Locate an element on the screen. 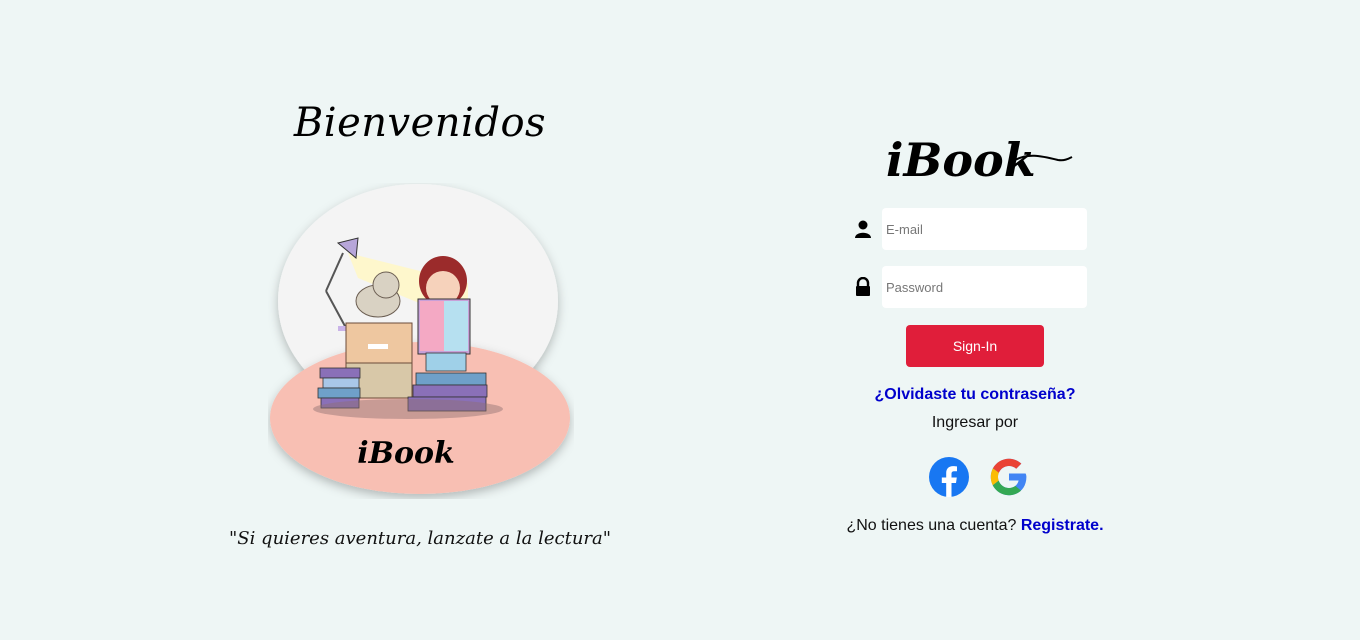  reading-girl-illustration: iBook is located at coordinates (420, 339).